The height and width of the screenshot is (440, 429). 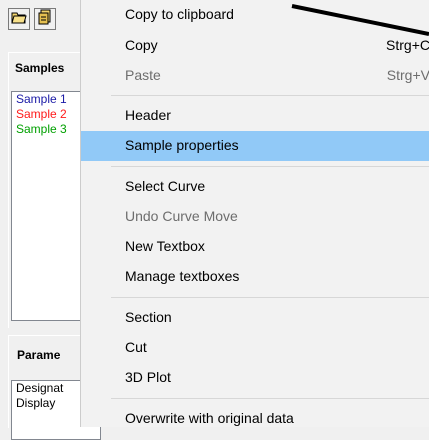 What do you see at coordinates (255, 318) in the screenshot?
I see `menu-item-section: Section` at bounding box center [255, 318].